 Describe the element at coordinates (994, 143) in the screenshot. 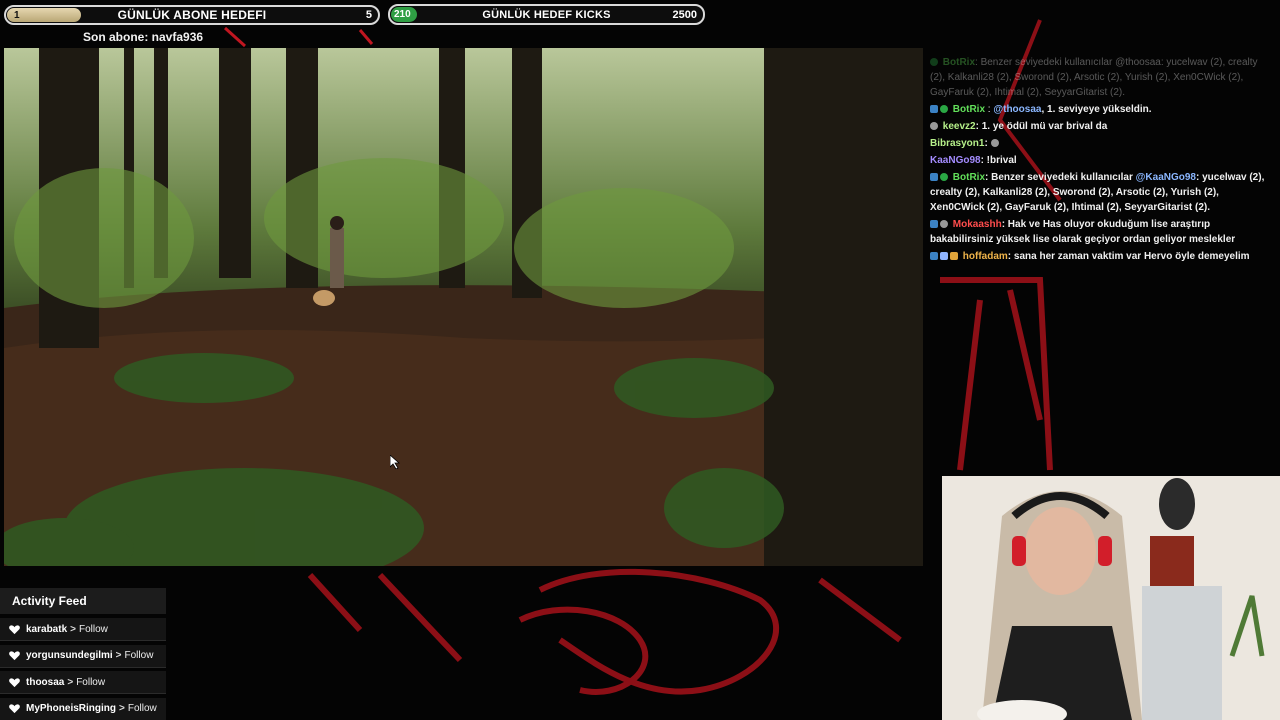

I see `emote-icon` at that location.